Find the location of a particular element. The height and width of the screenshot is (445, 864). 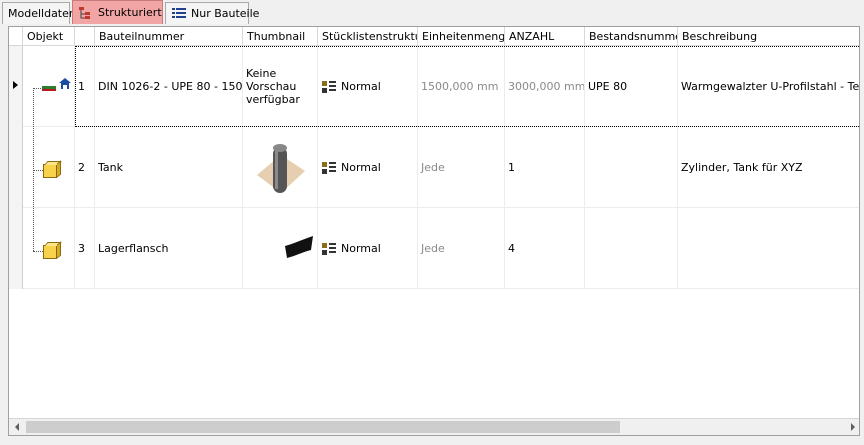

parts-list-icon is located at coordinates (179, 14).